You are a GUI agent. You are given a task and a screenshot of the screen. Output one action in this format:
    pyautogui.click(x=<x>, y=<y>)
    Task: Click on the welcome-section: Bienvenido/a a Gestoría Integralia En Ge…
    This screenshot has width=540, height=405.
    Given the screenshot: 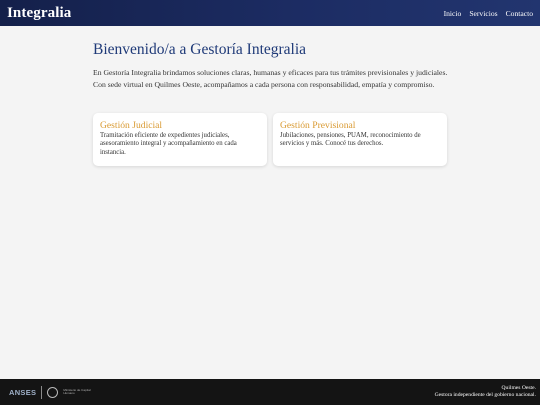 What is the action you would take?
    pyautogui.click(x=271, y=66)
    